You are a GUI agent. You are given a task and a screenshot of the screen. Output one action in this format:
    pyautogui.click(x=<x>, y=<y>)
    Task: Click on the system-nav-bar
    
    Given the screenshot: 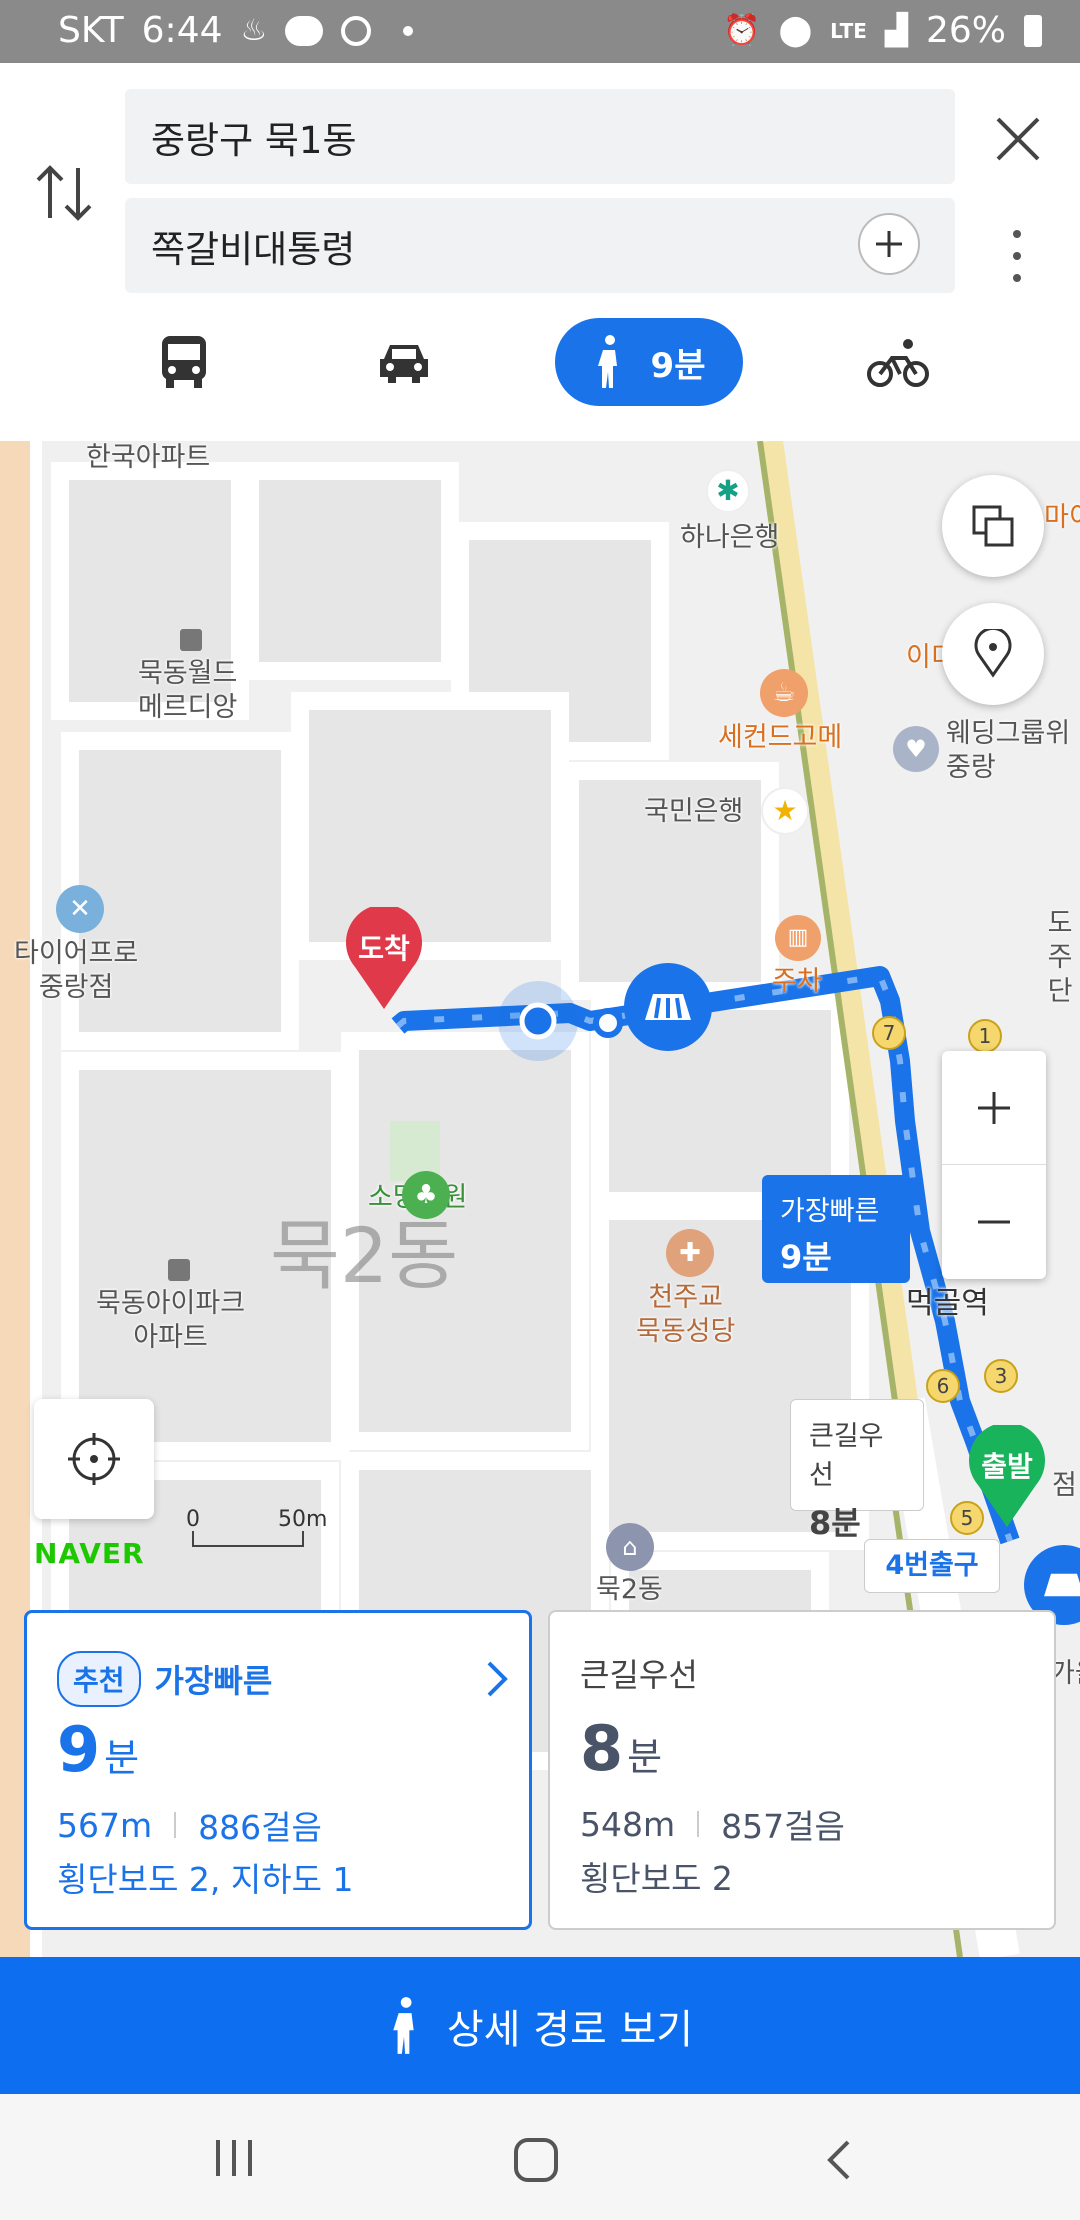 What is the action you would take?
    pyautogui.click(x=540, y=2157)
    